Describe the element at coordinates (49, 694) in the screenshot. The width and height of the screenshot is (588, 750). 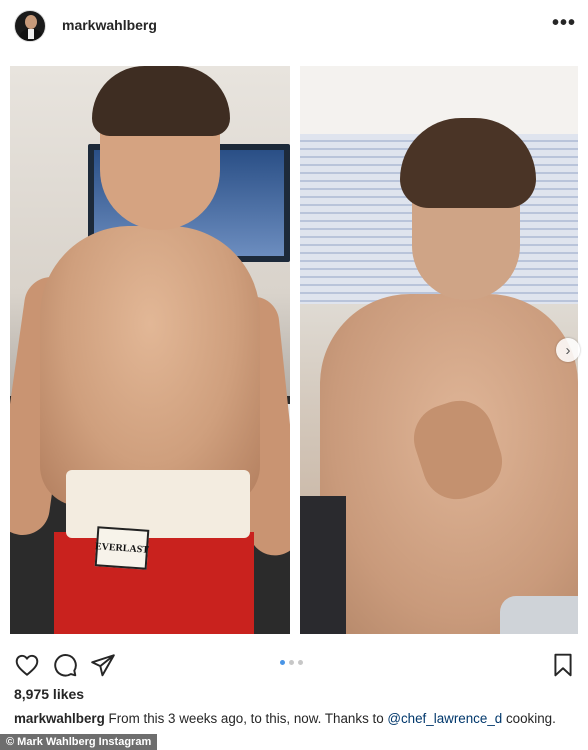
I see `likes-count: 8,975 likes` at that location.